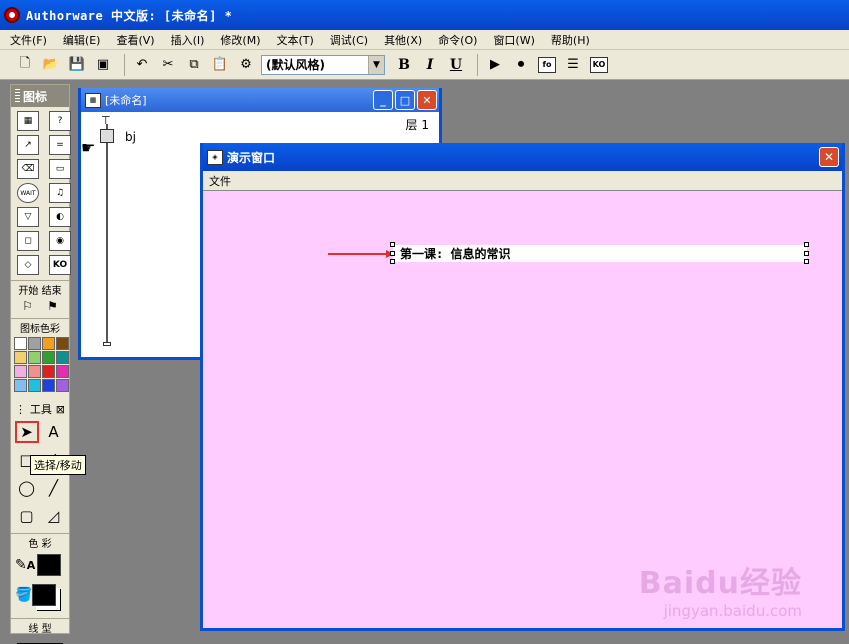  I want to click on close-icon: ⊠, so click(60, 409).